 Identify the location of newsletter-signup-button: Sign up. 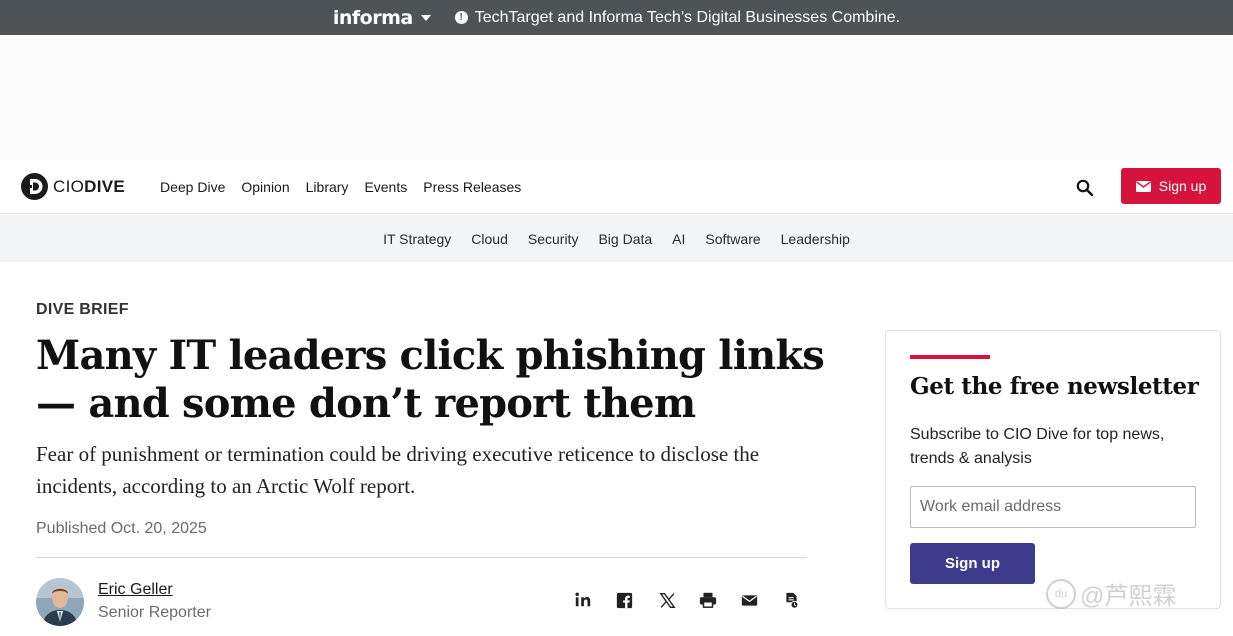
(972, 563).